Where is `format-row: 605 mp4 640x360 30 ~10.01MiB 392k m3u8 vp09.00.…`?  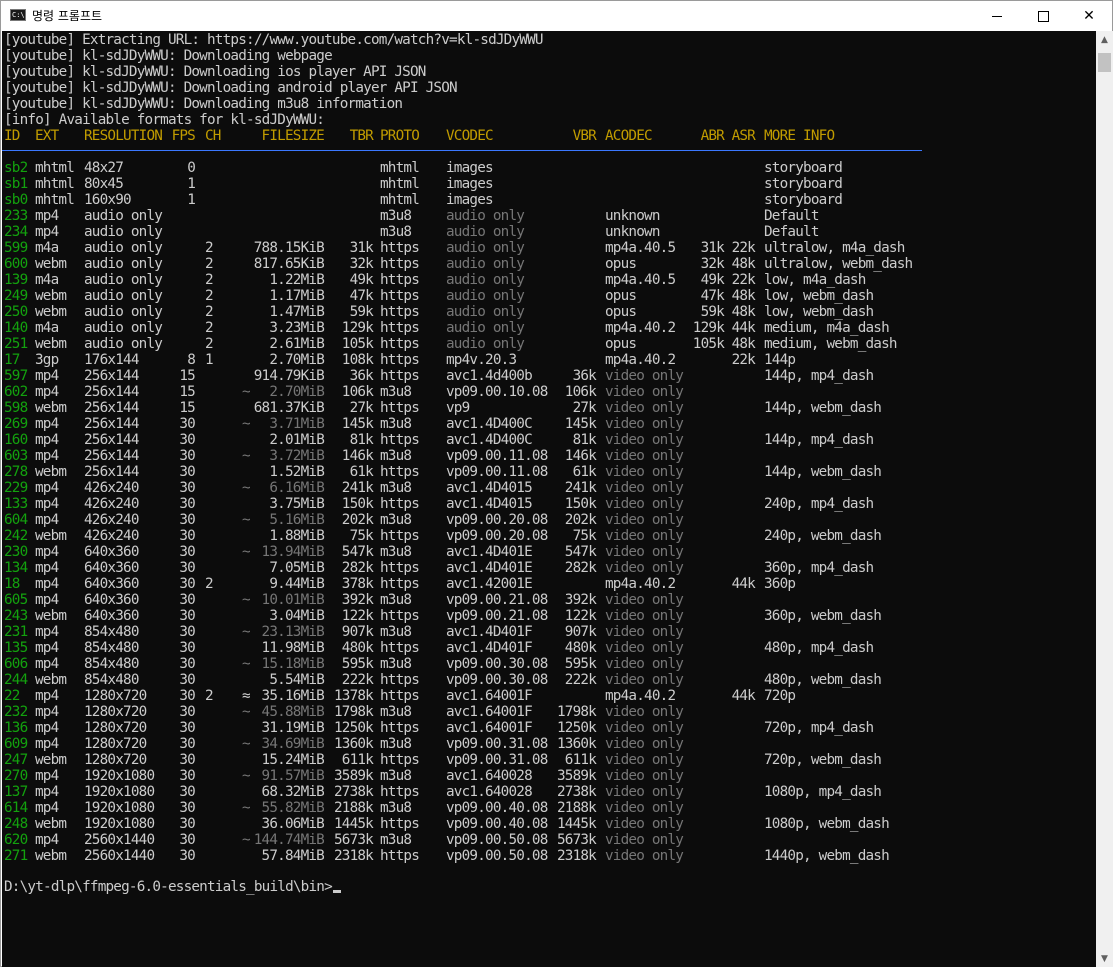
format-row: 605 mp4 640x360 30 ~10.01MiB 392k m3u8 vp09.00.… is located at coordinates (549, 600).